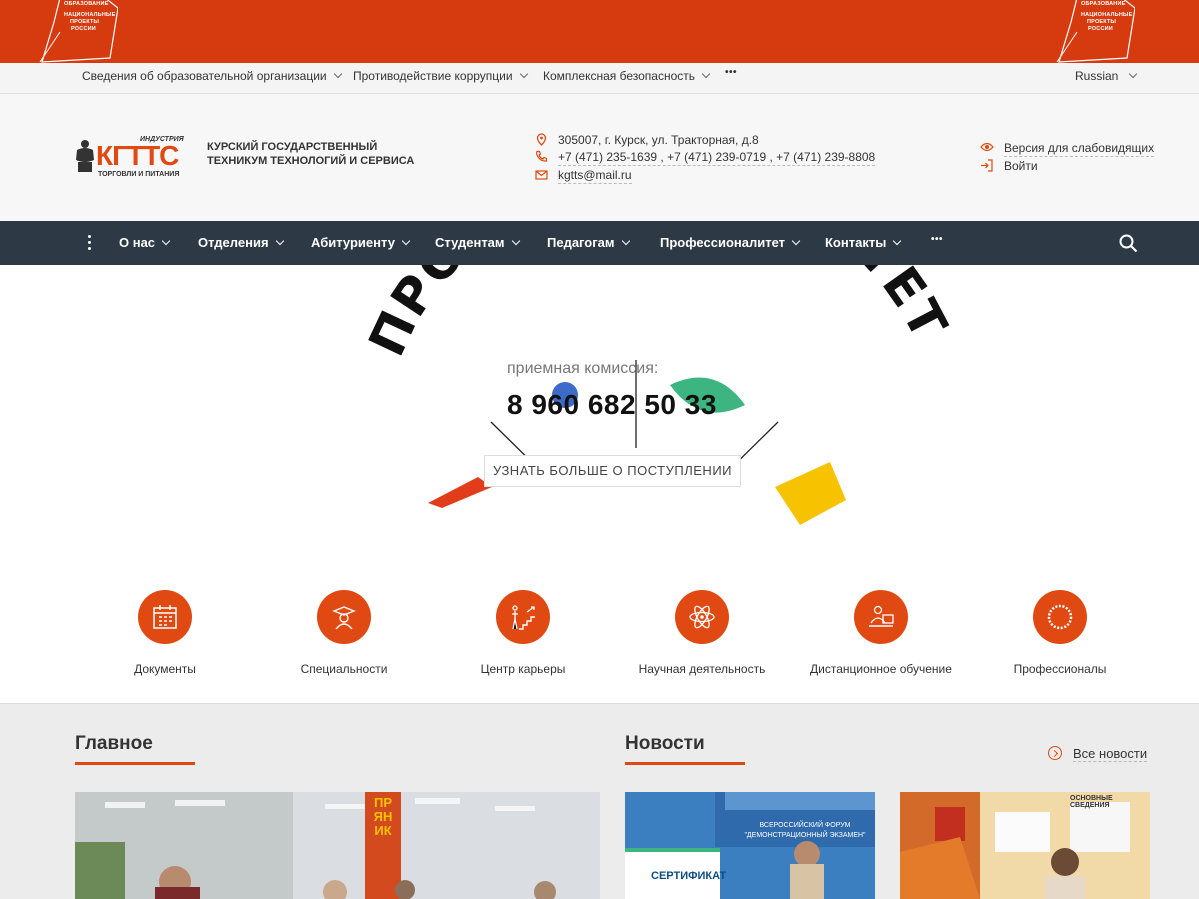 The image size is (1199, 899). I want to click on nav-item-professionalitet: Профессионалитет, so click(730, 242).